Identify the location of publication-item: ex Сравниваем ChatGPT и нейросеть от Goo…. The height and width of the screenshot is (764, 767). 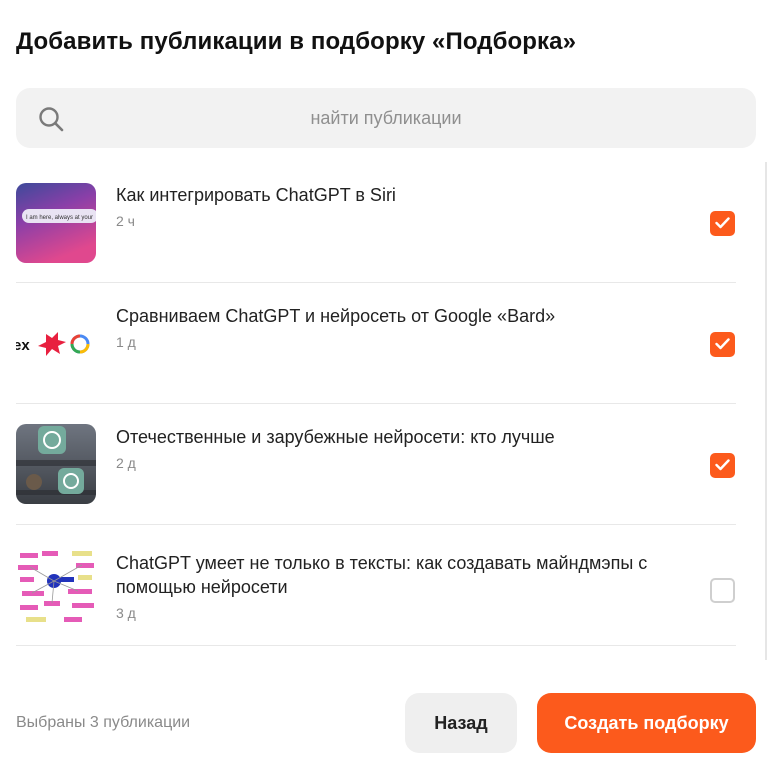
(376, 343).